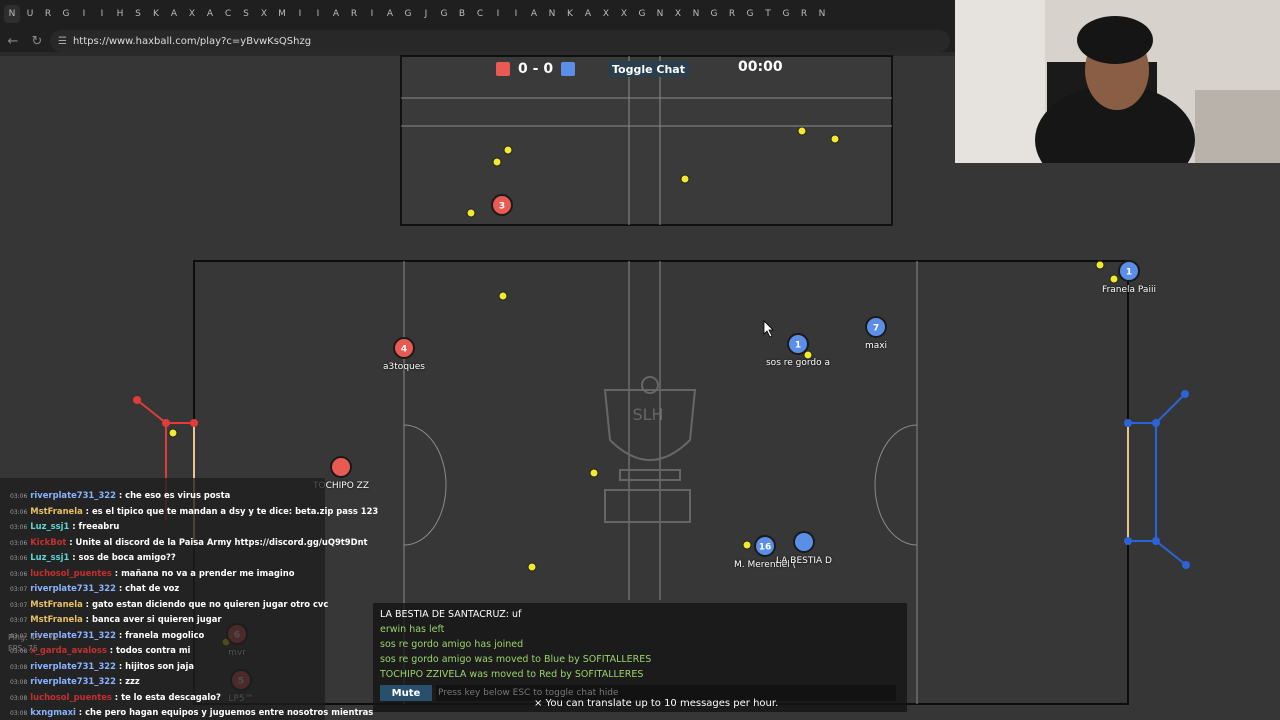 The width and height of the screenshot is (1280, 720). I want to click on player-number: 3, so click(502, 207).